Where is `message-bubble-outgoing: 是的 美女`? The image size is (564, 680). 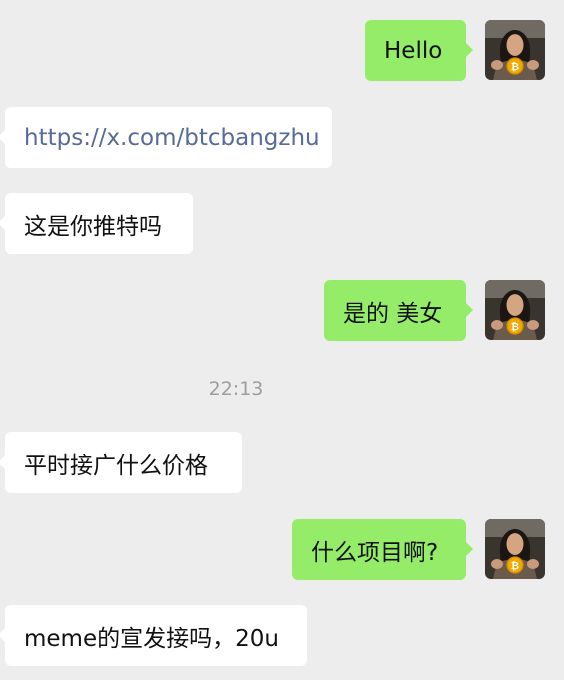
message-bubble-outgoing: 是的 美女 is located at coordinates (398, 310).